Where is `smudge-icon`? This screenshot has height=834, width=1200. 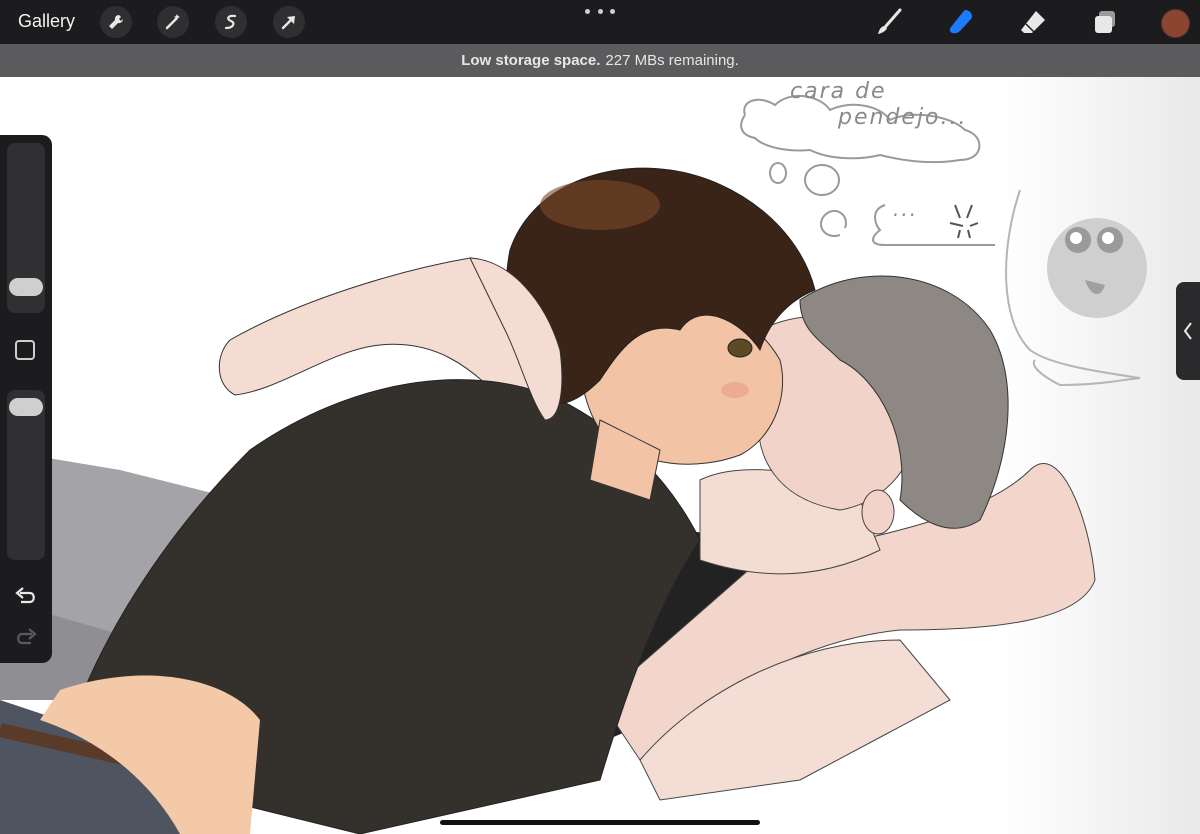 smudge-icon is located at coordinates (961, 22).